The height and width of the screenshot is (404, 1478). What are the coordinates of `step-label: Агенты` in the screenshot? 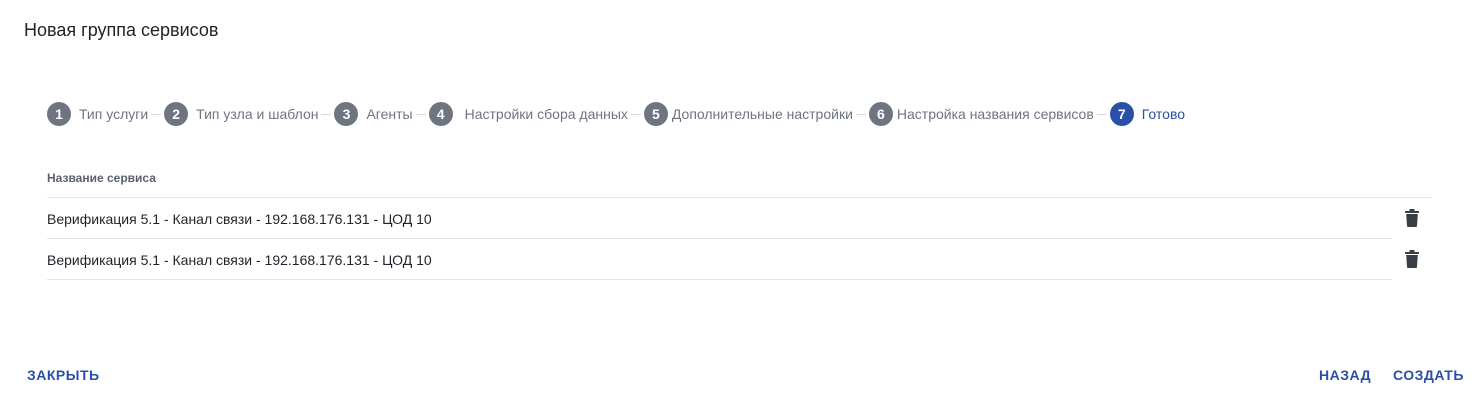 It's located at (389, 114).